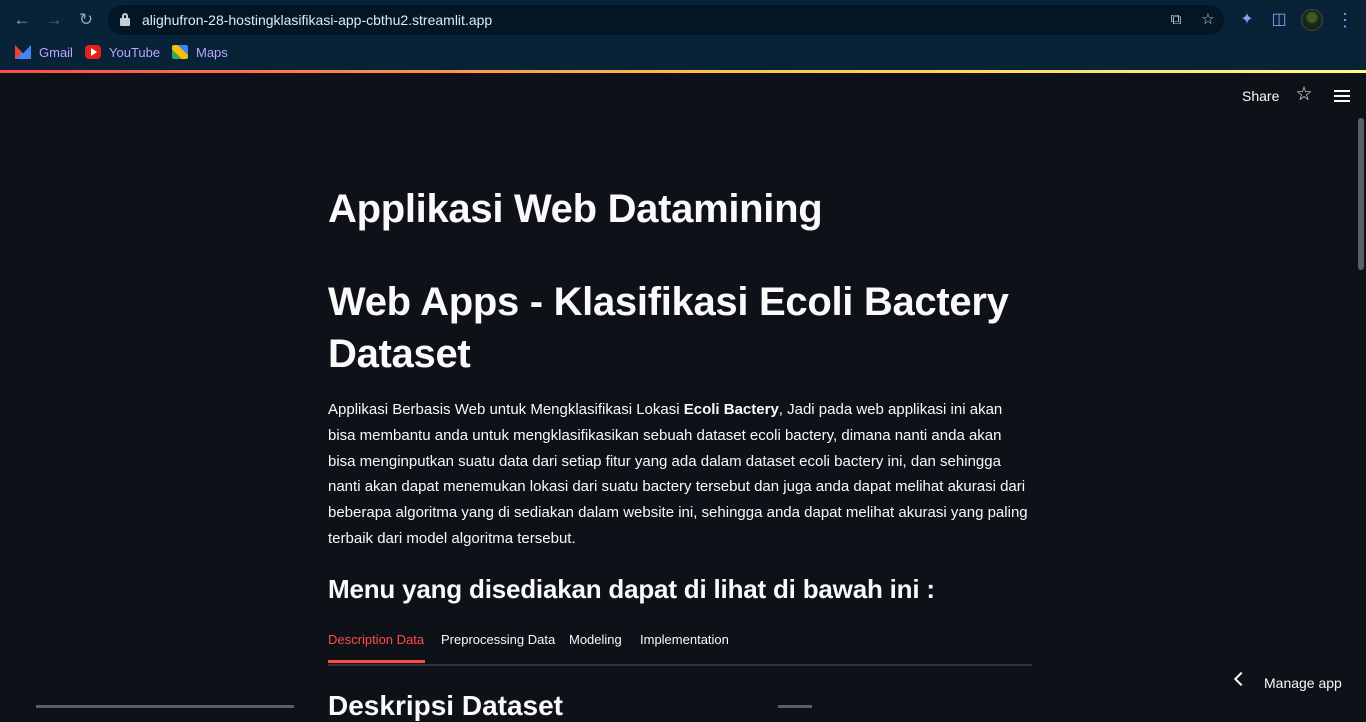  Describe the element at coordinates (1312, 20) in the screenshot. I see `profile-avatar` at that location.